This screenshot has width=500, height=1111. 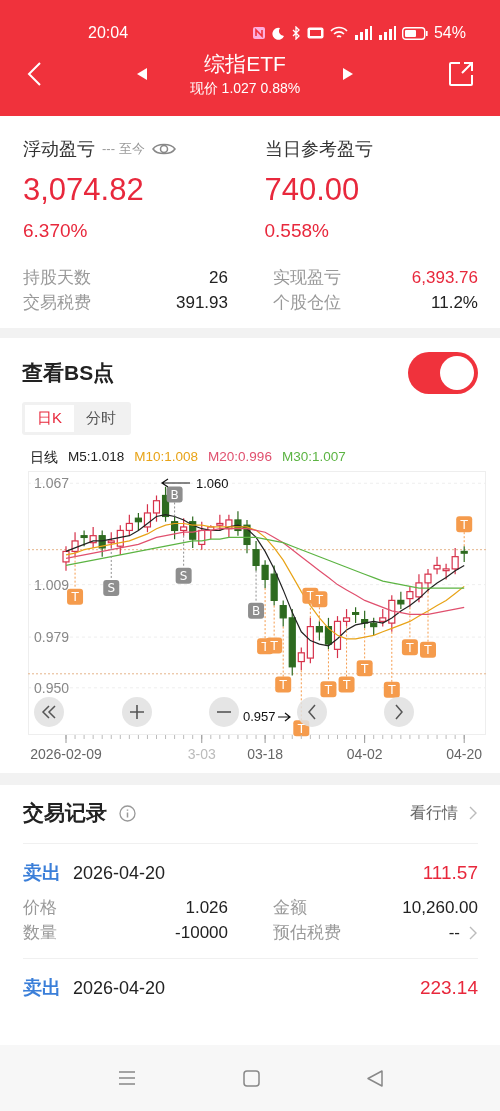 What do you see at coordinates (44, 458) in the screenshot?
I see `period-label: 日线` at bounding box center [44, 458].